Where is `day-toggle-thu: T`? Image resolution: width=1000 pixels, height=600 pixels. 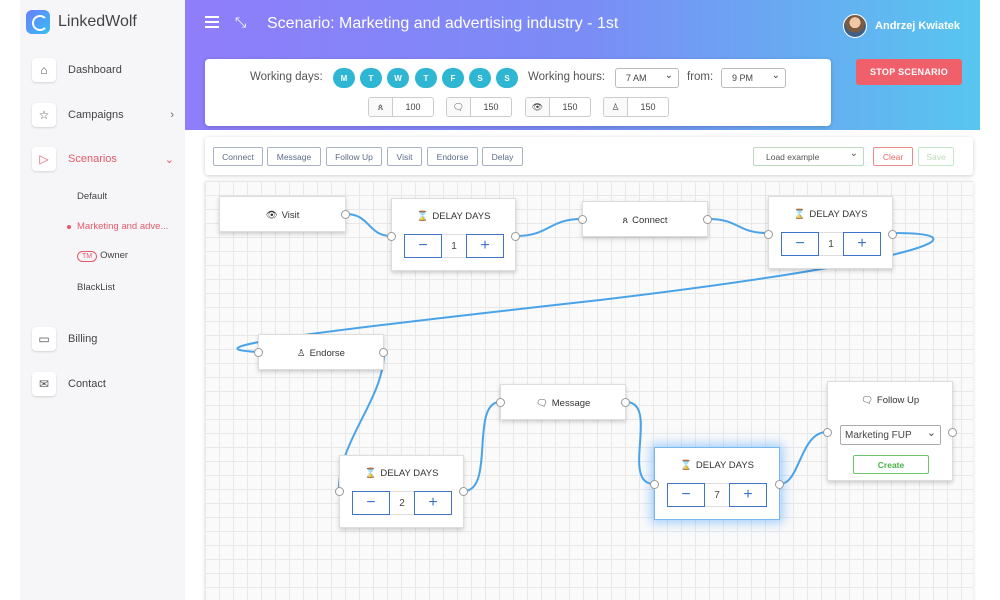 day-toggle-thu: T is located at coordinates (426, 78).